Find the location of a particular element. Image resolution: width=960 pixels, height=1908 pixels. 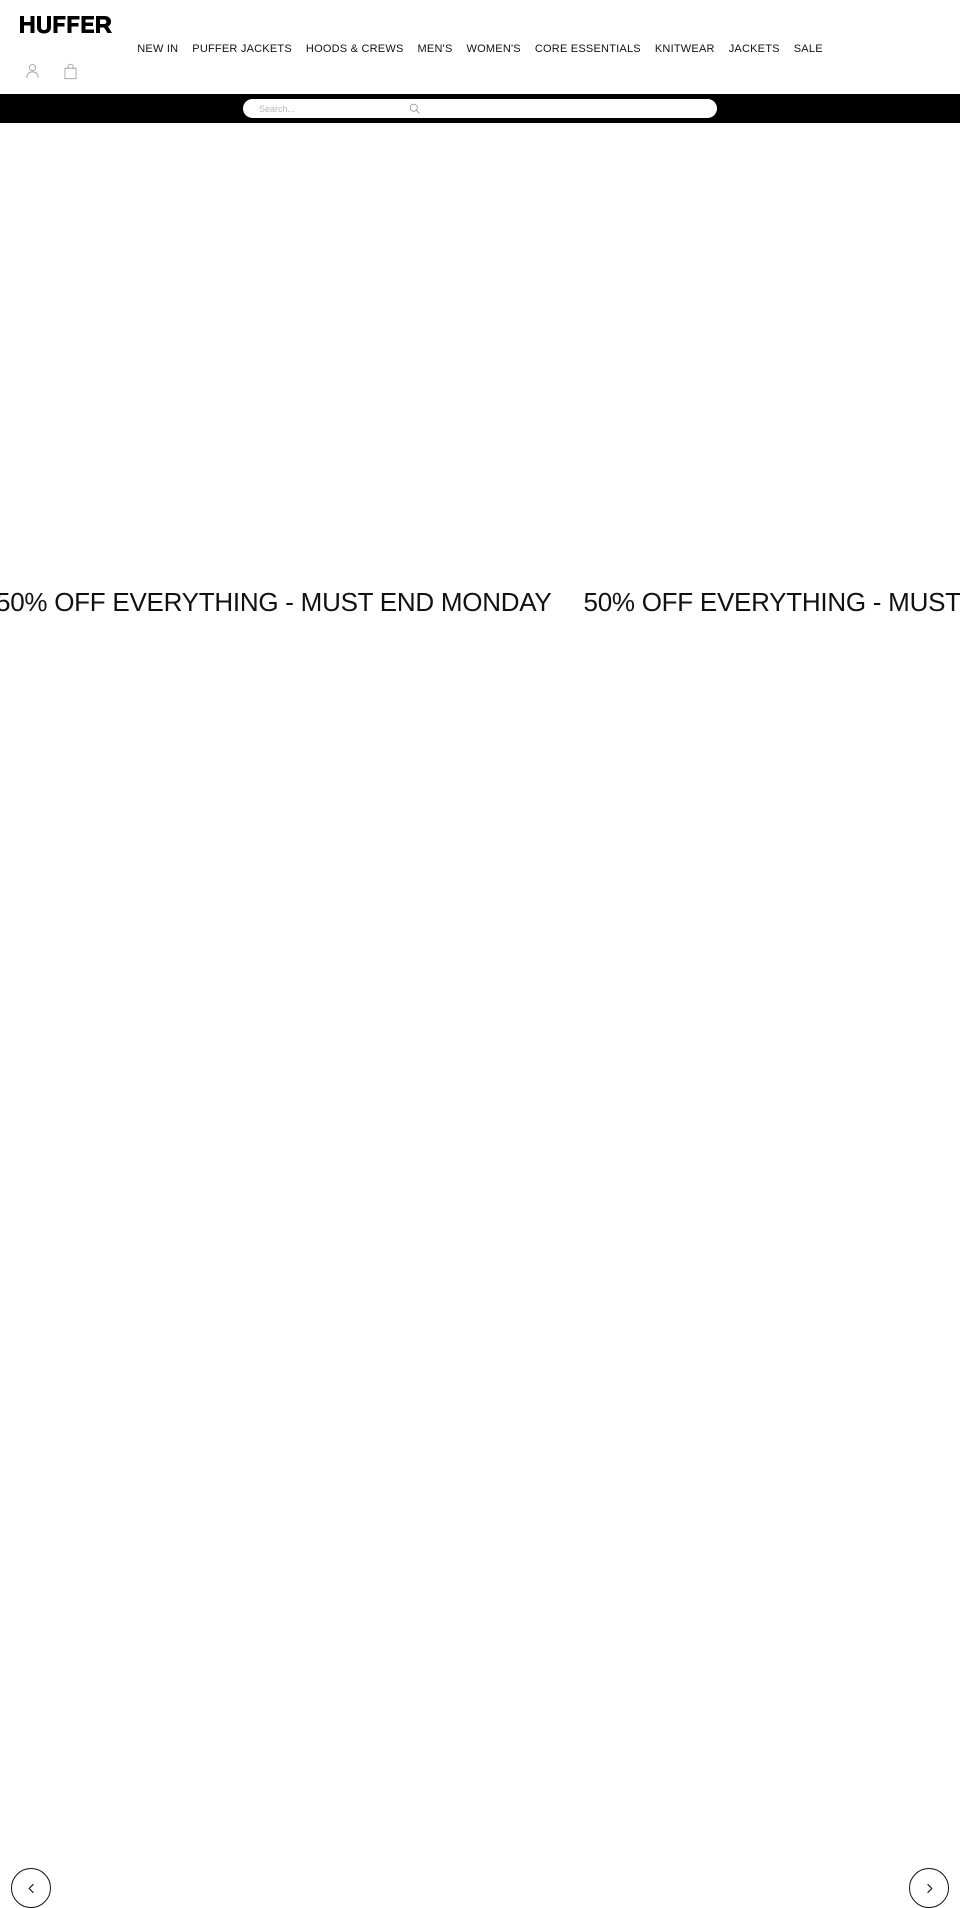

search-field-container is located at coordinates (480, 108).